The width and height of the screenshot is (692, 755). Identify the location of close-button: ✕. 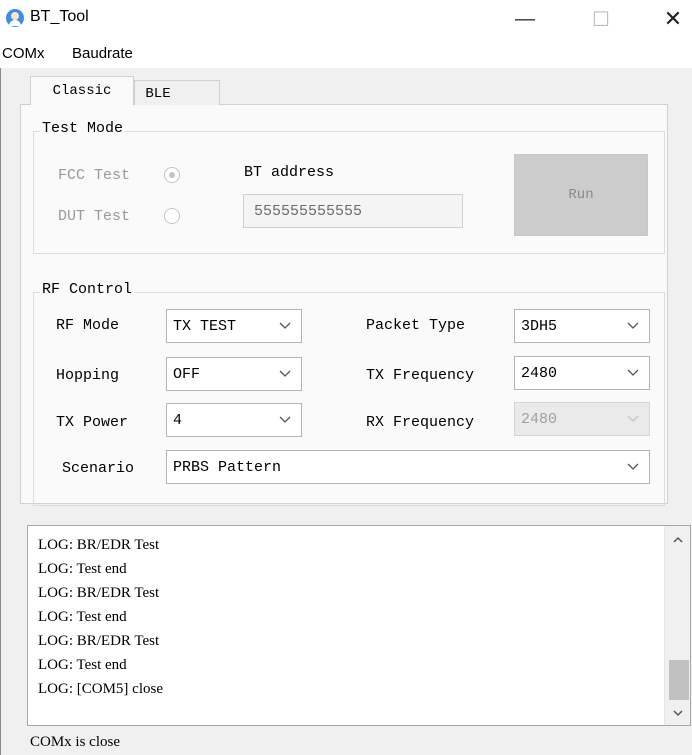
(671, 19).